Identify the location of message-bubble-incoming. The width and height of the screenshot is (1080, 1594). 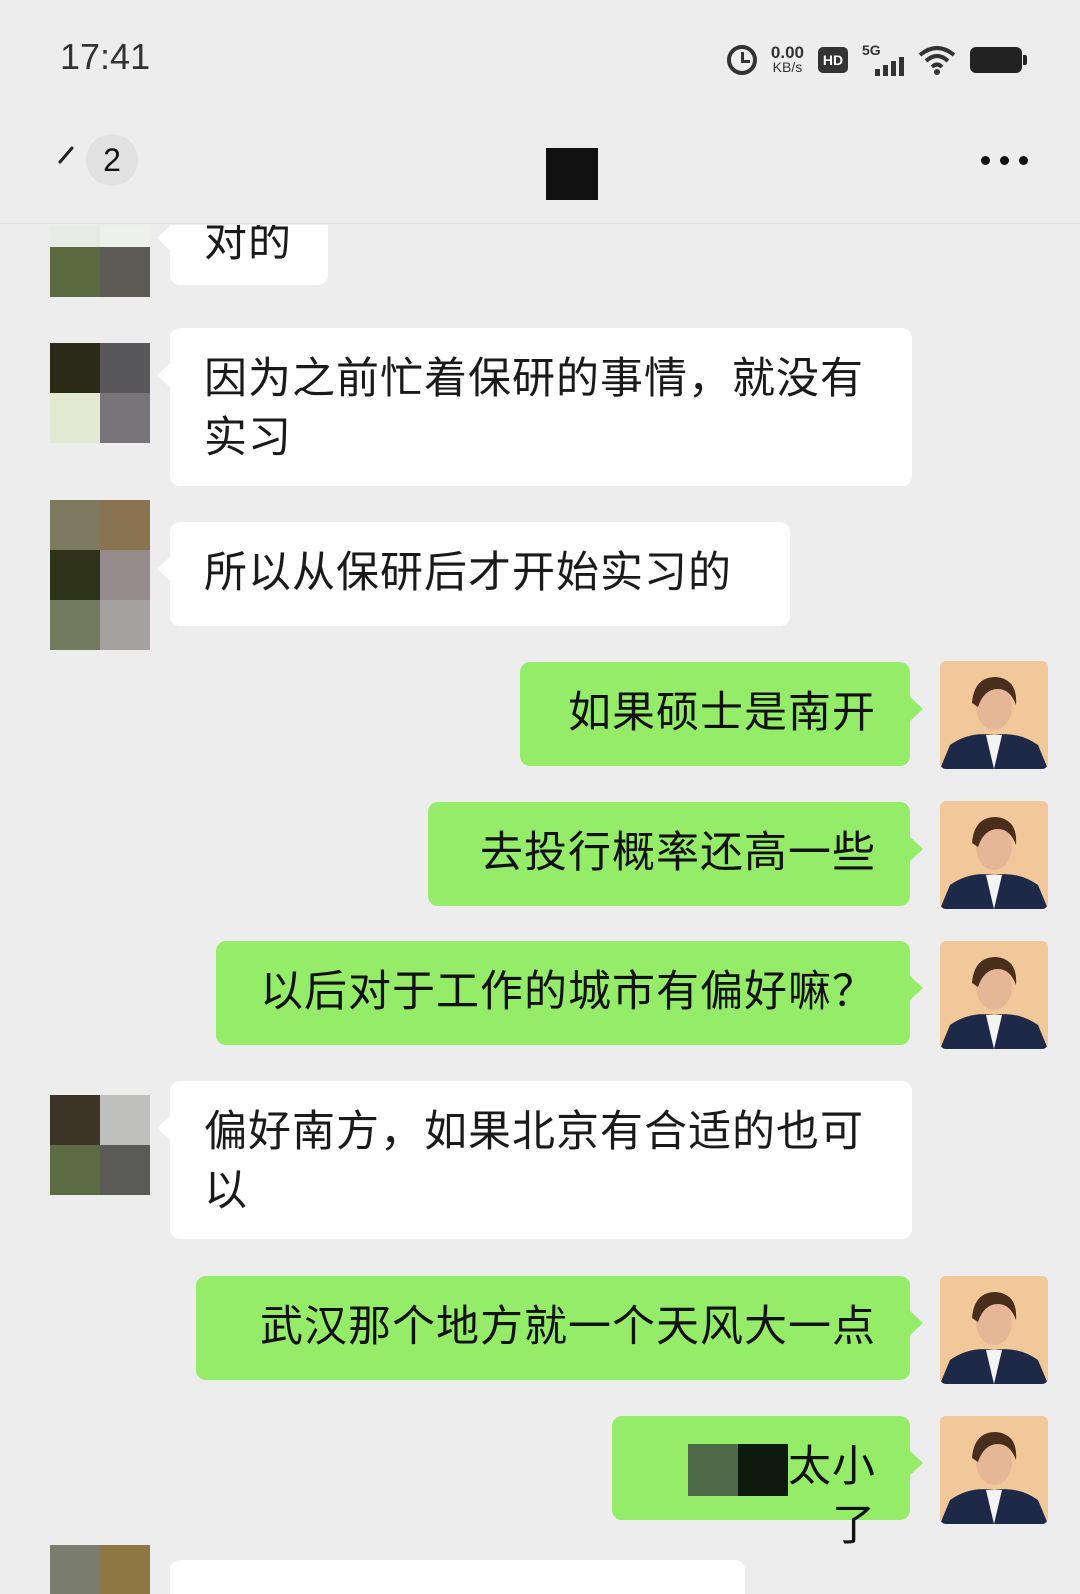
(457, 1577).